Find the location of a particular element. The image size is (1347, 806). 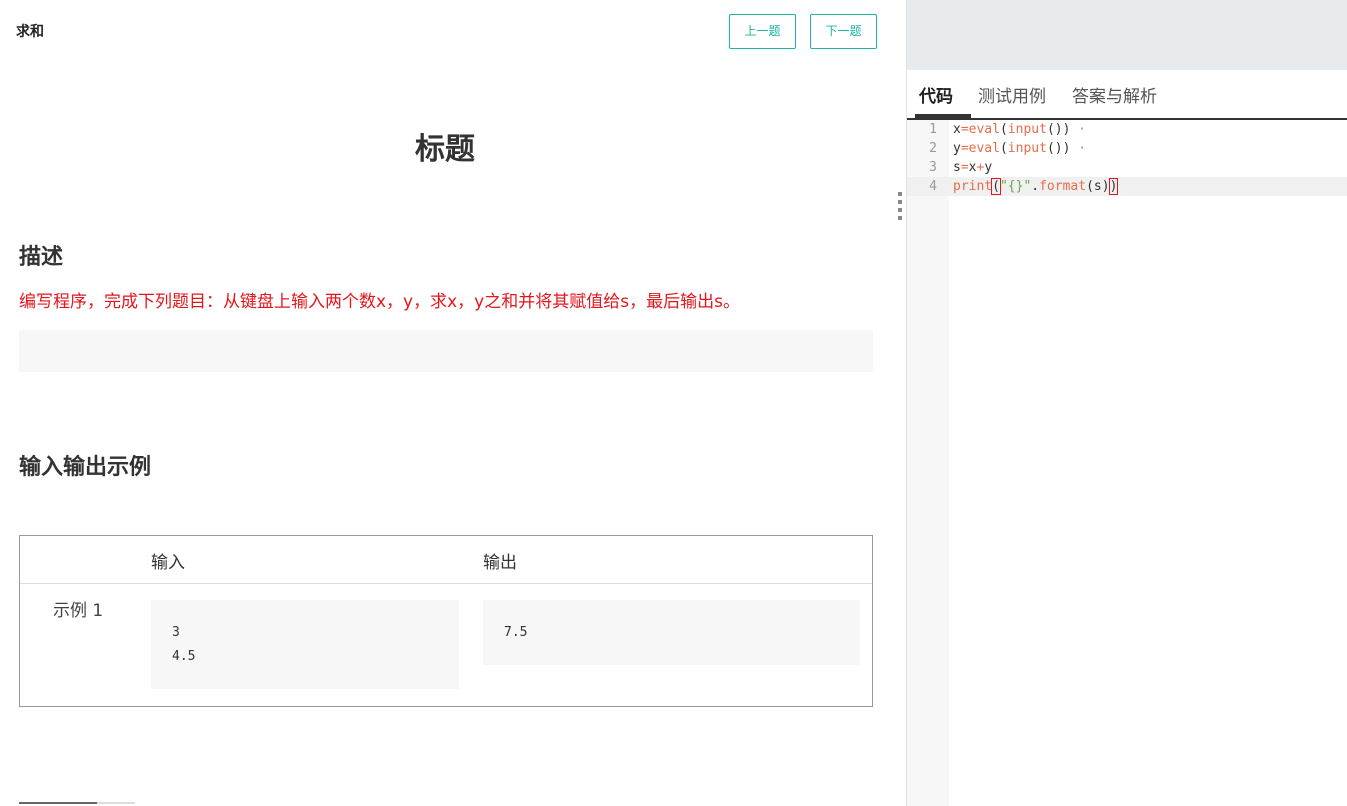

tab-test-cases: 测试用例 is located at coordinates (1012, 94).